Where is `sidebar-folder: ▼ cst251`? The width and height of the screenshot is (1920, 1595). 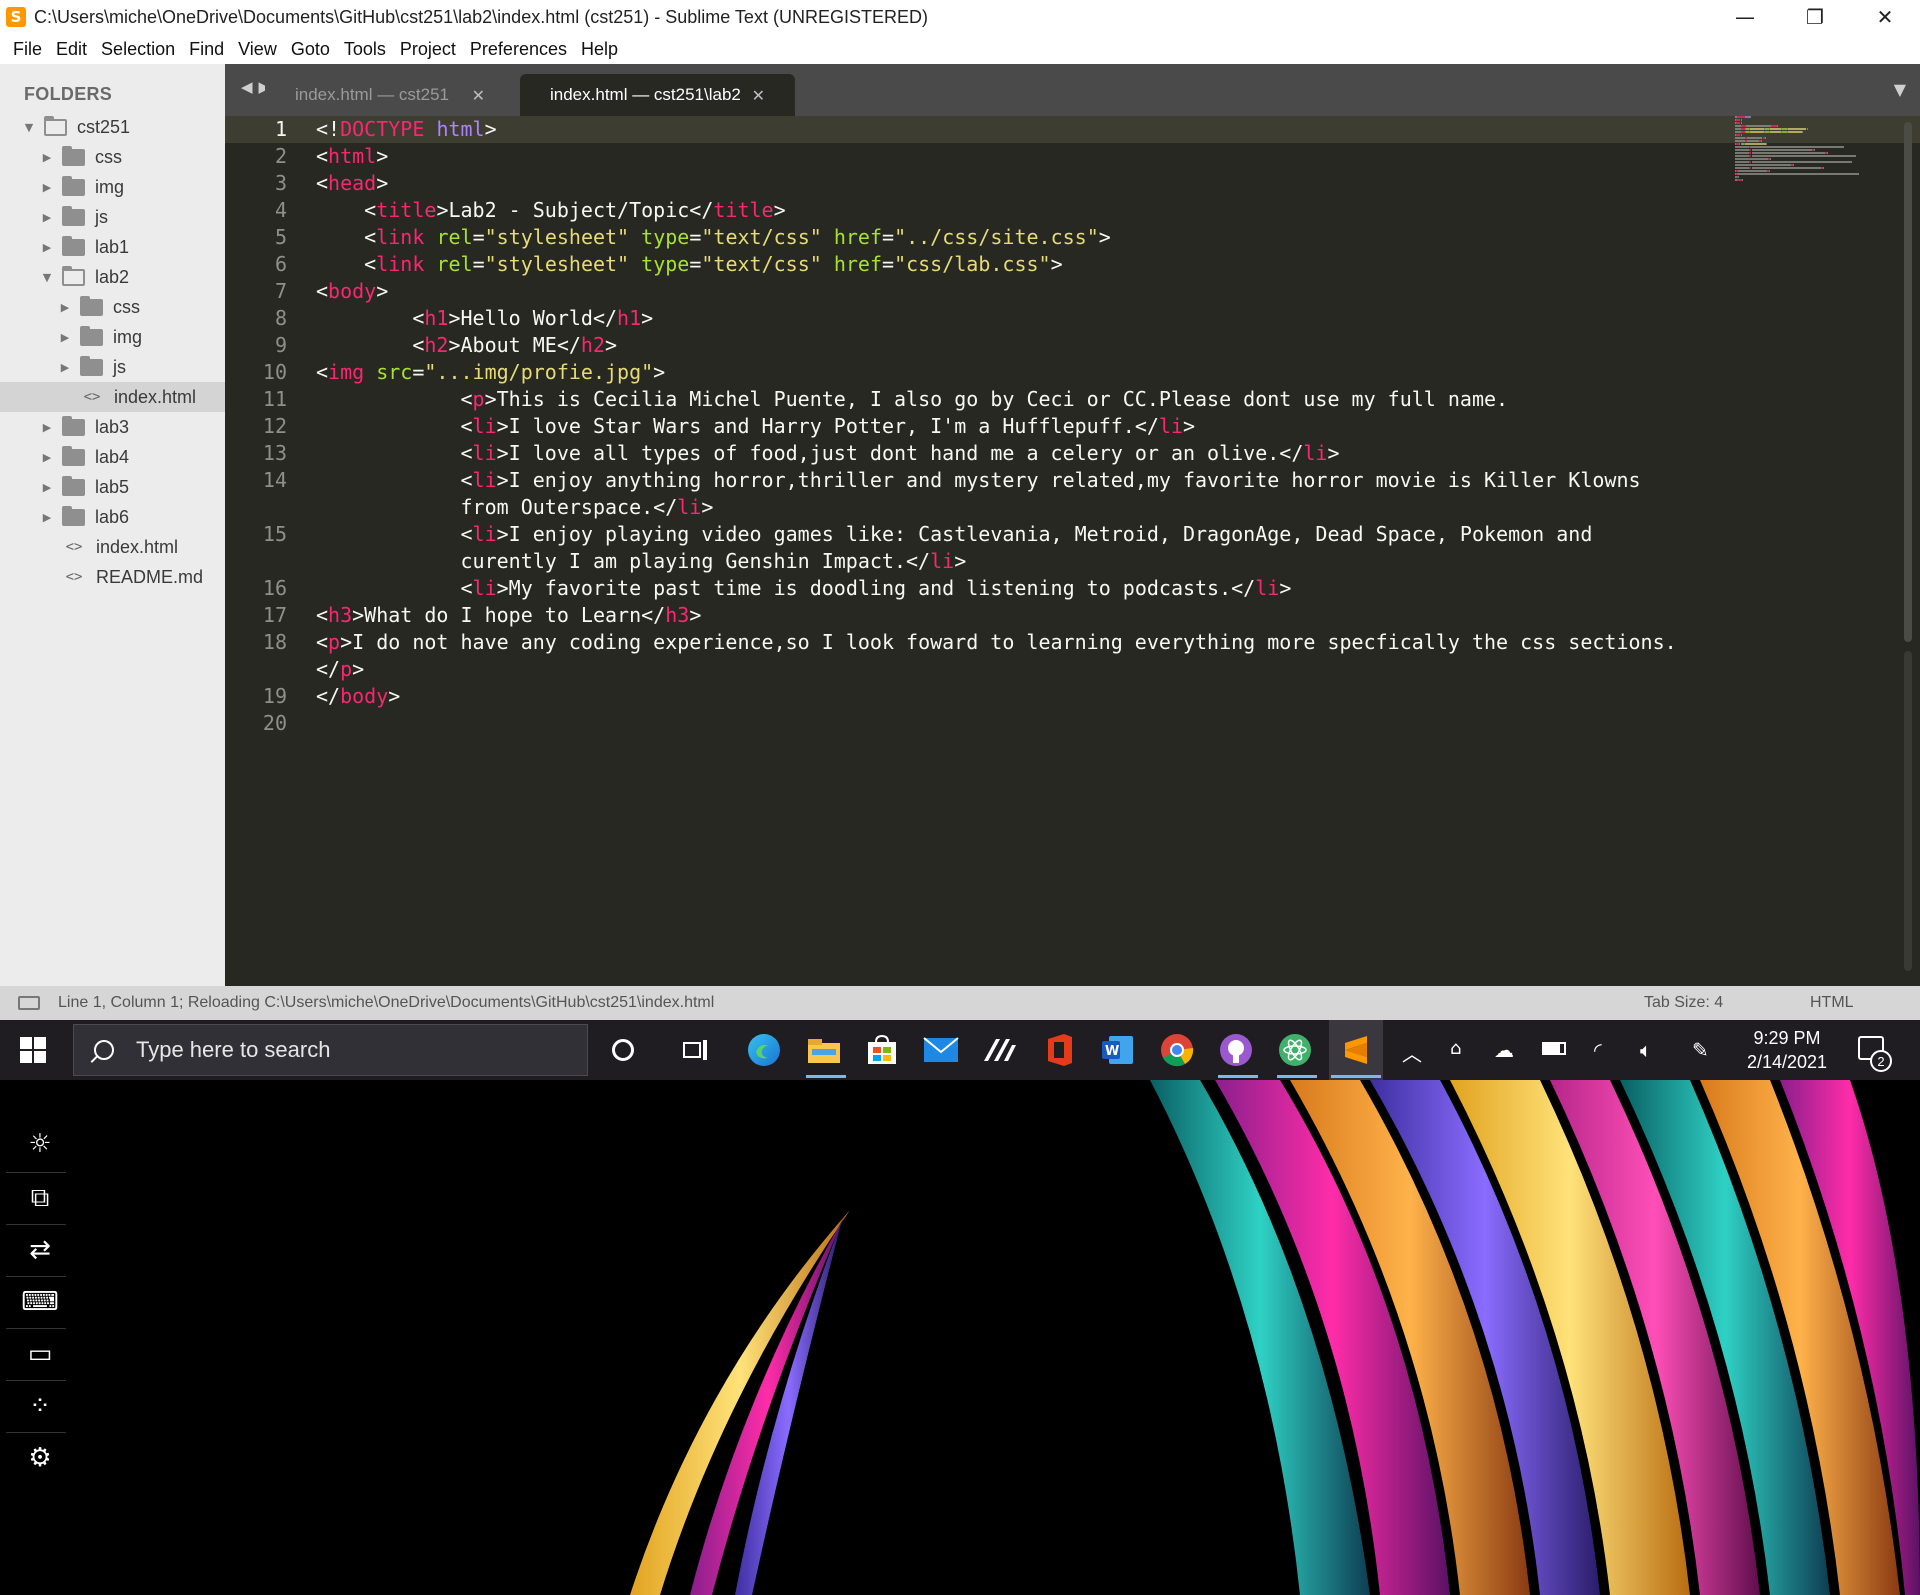 sidebar-folder: ▼ cst251 is located at coordinates (112, 127).